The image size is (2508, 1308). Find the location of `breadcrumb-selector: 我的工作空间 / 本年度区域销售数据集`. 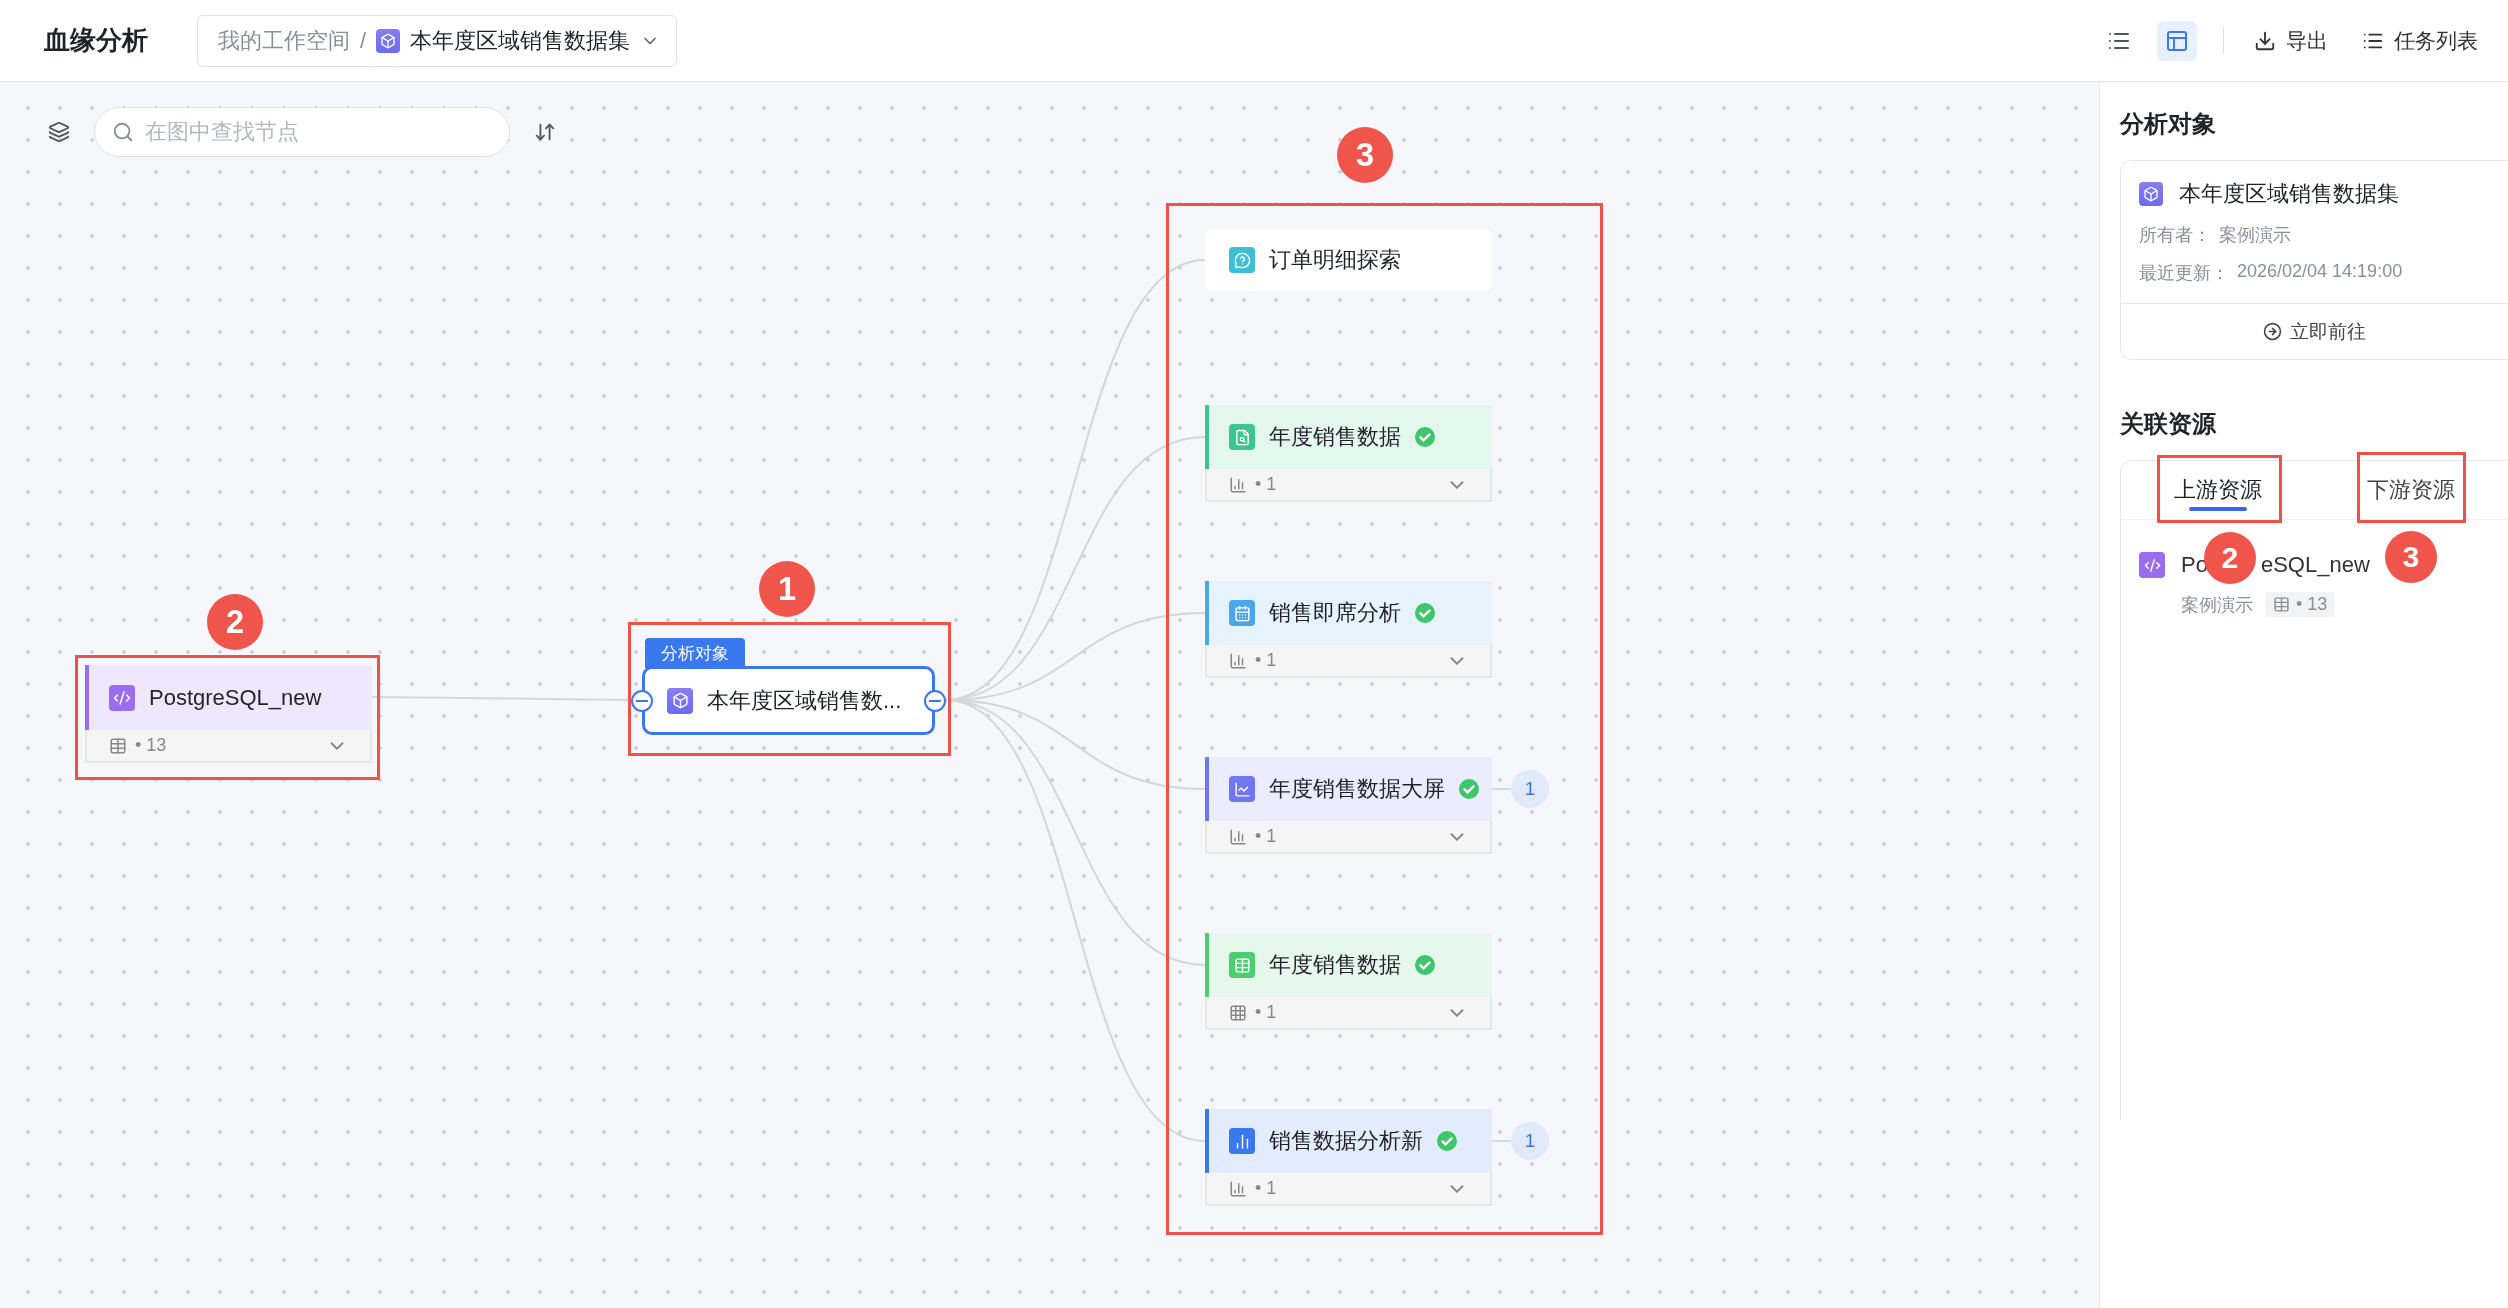

breadcrumb-selector: 我的工作空间 / 本年度区域销售数据集 is located at coordinates (437, 40).